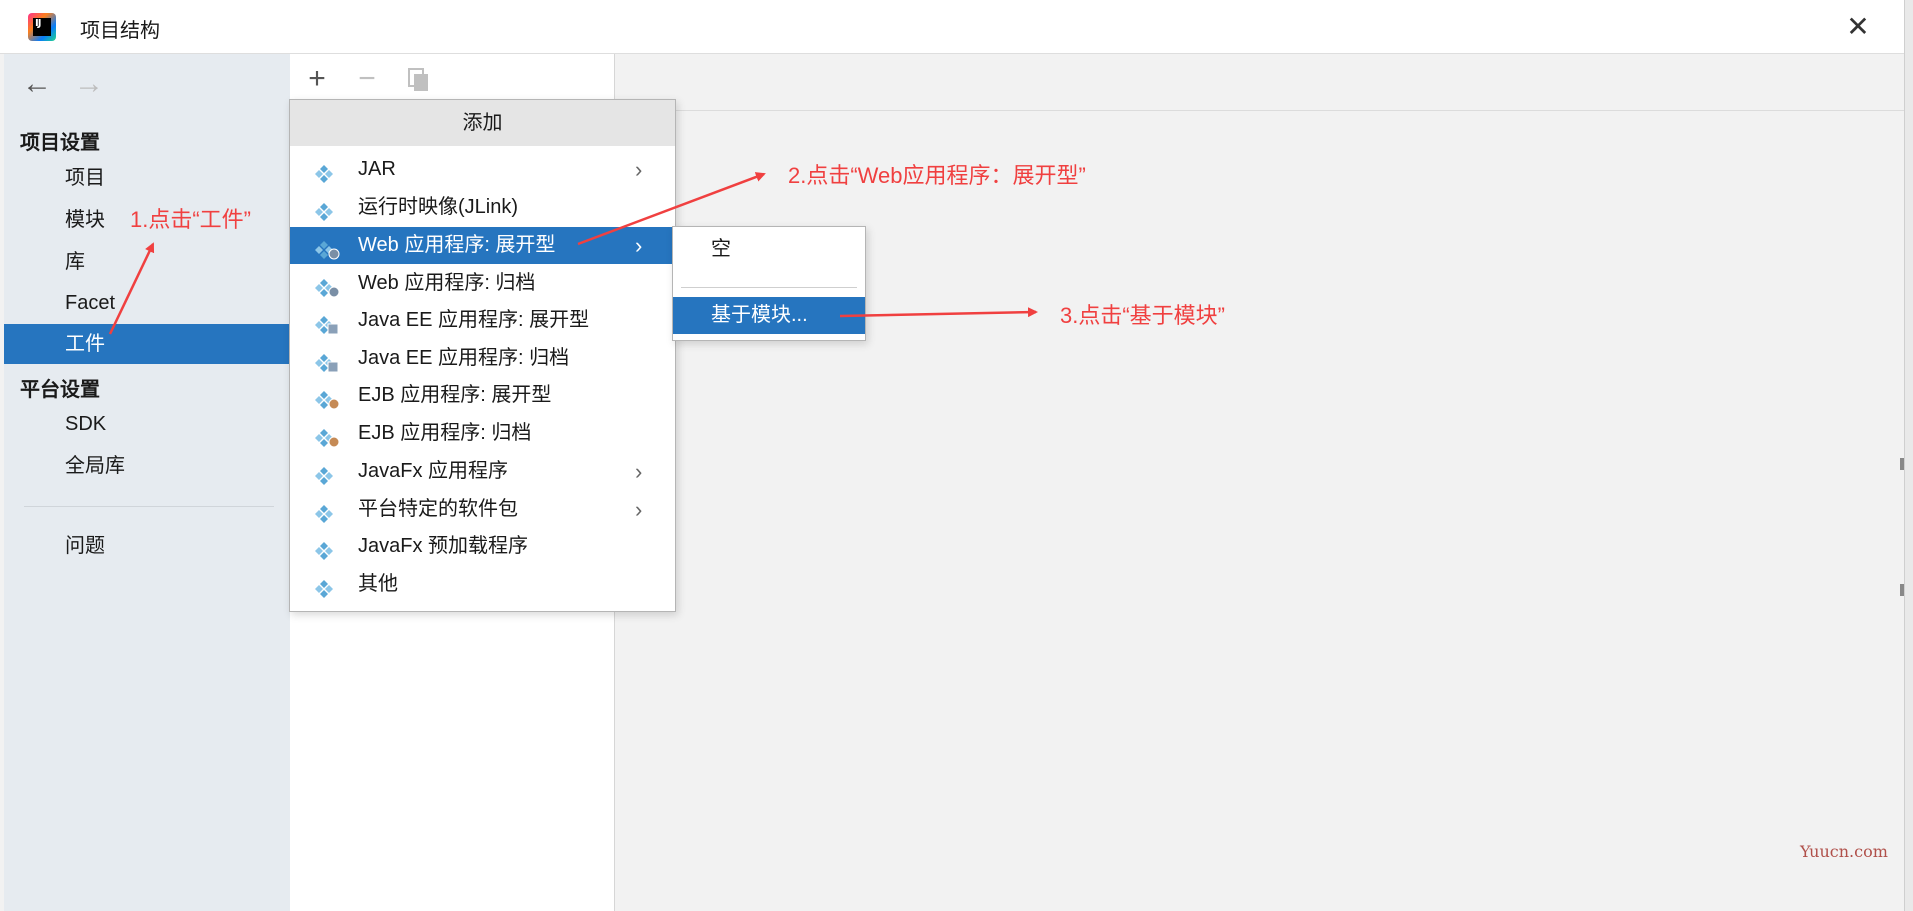 Image resolution: width=1913 pixels, height=911 pixels. What do you see at coordinates (75, 262) in the screenshot?
I see `sidebar-item-label: 库` at bounding box center [75, 262].